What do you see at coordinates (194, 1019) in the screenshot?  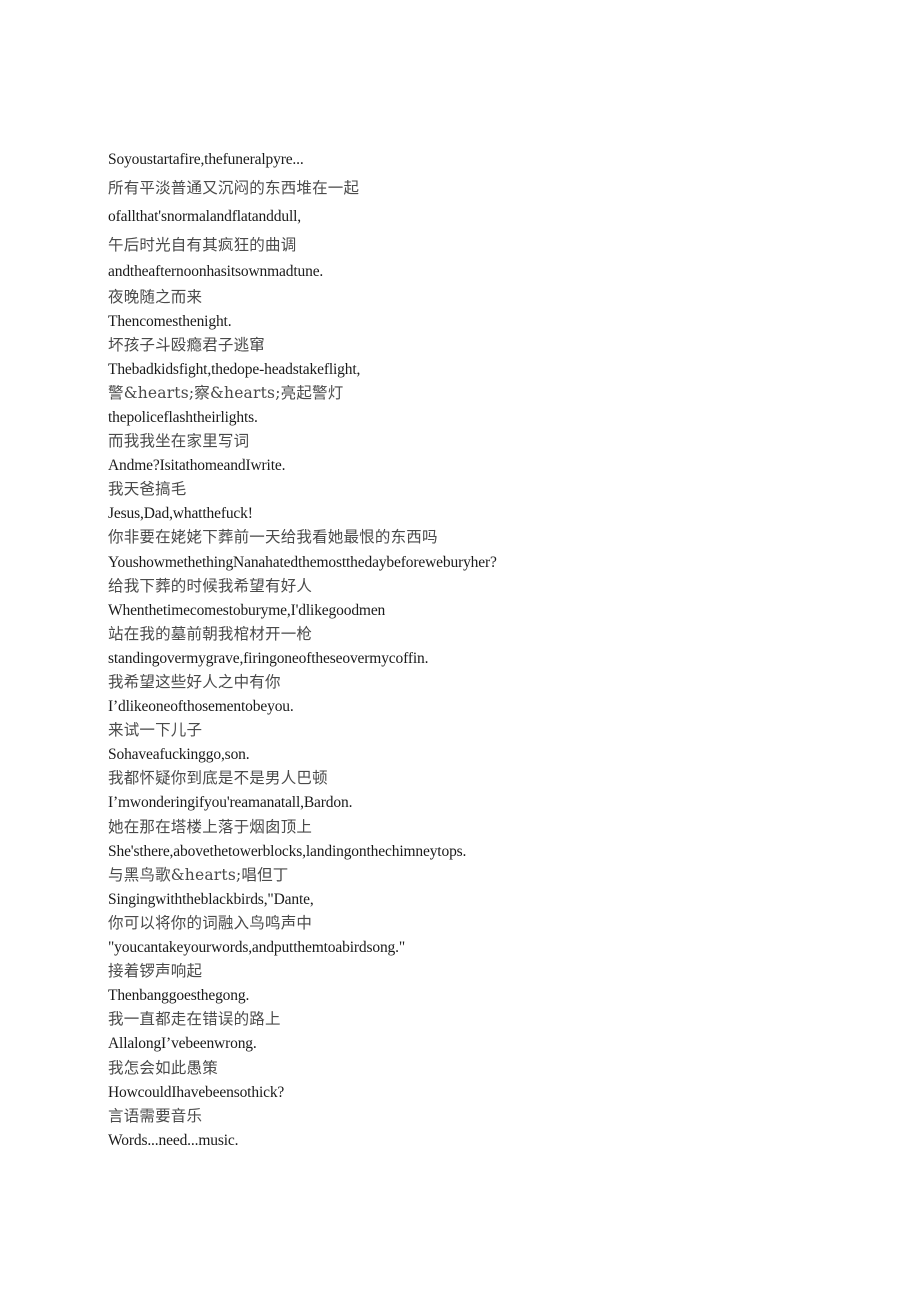 I see `lyric-line-zh: 我一直都走在错误的路上` at bounding box center [194, 1019].